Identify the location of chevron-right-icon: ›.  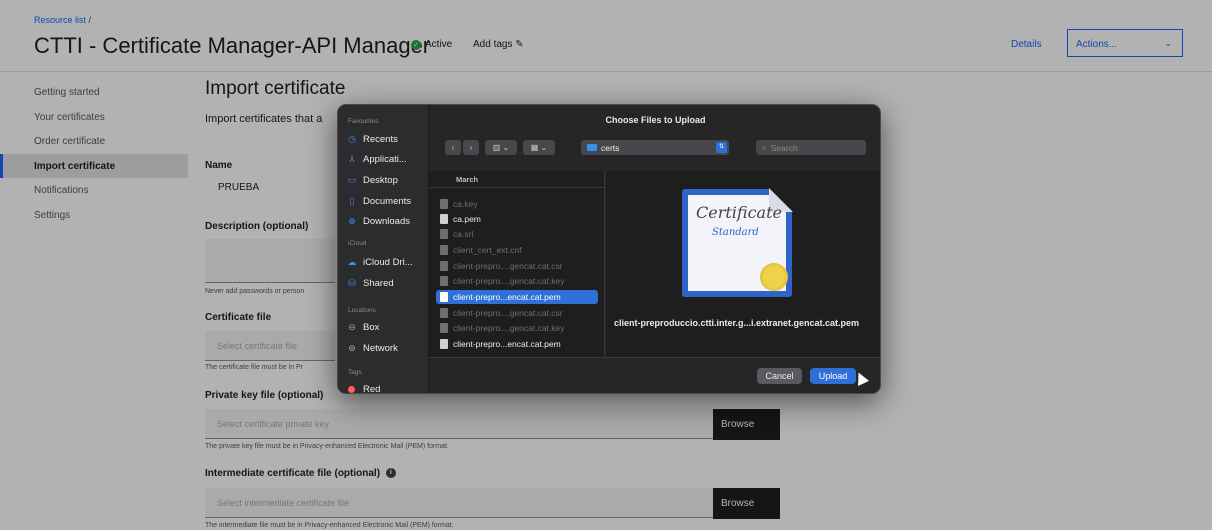
(471, 147).